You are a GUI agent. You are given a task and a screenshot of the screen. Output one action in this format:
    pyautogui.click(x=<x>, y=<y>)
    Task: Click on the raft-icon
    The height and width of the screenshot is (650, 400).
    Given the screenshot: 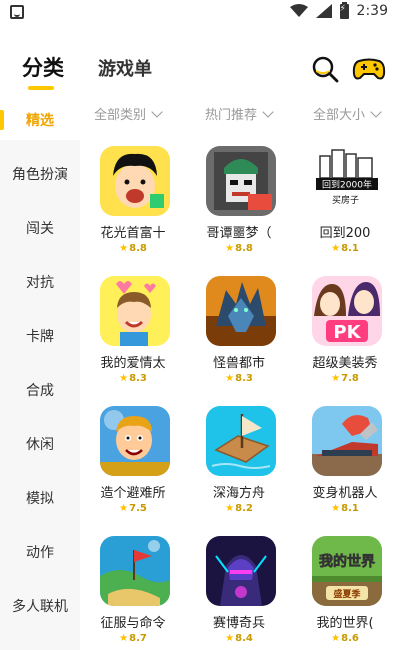 What is the action you would take?
    pyautogui.click(x=241, y=441)
    